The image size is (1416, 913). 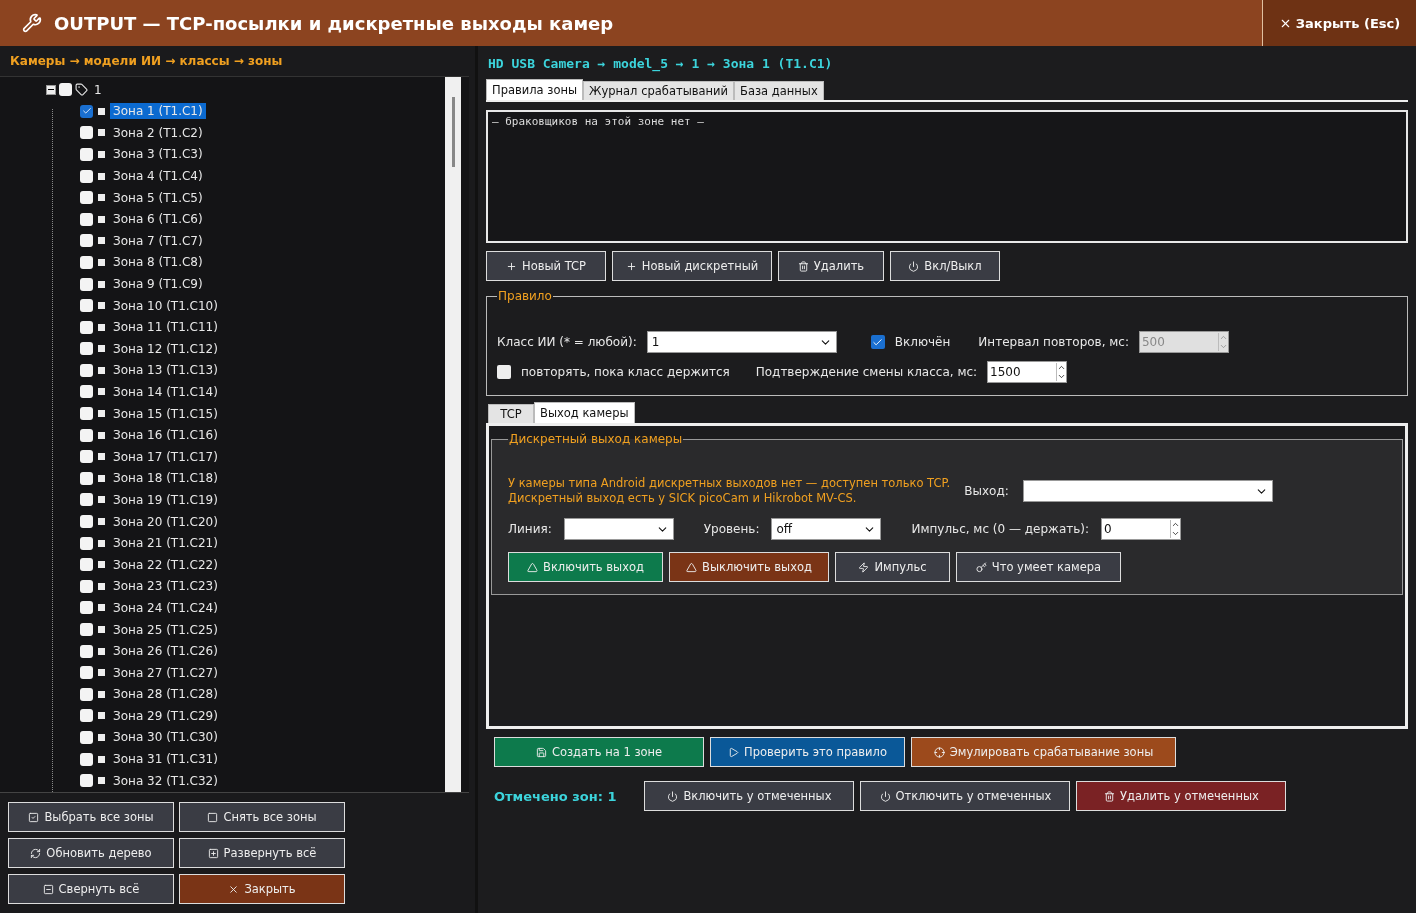 I want to click on tree-item: Зона 21 (T1.C21), so click(x=165, y=543).